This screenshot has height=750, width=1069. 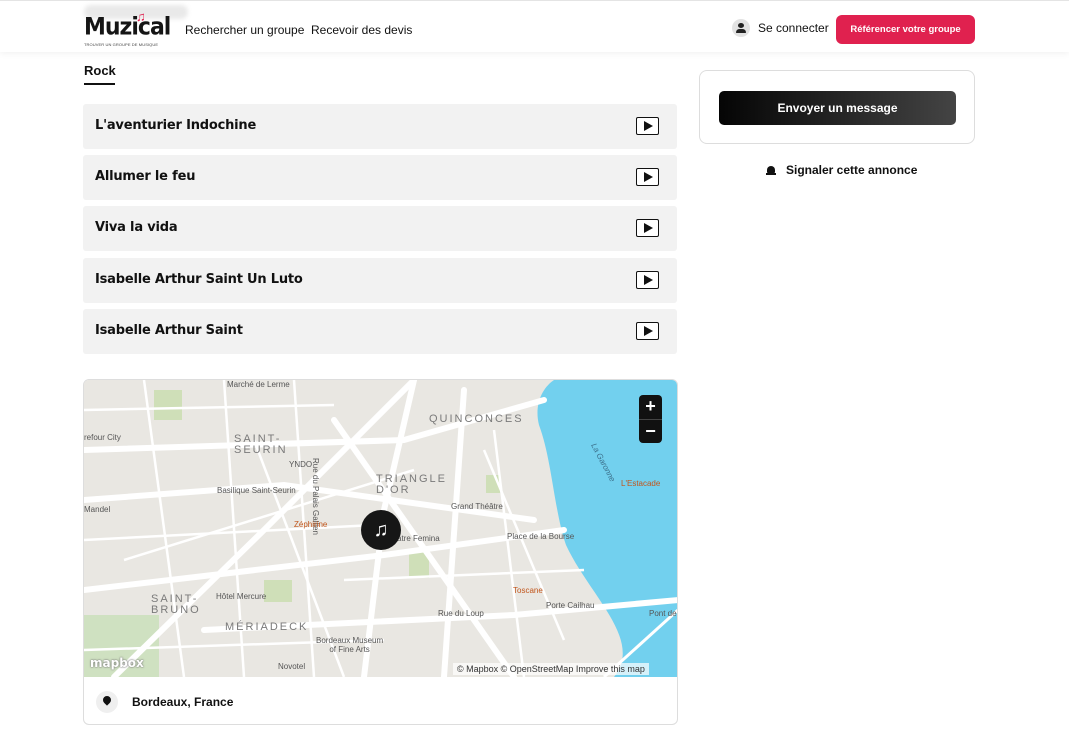 What do you see at coordinates (663, 613) in the screenshot?
I see `map-label: Pont de` at bounding box center [663, 613].